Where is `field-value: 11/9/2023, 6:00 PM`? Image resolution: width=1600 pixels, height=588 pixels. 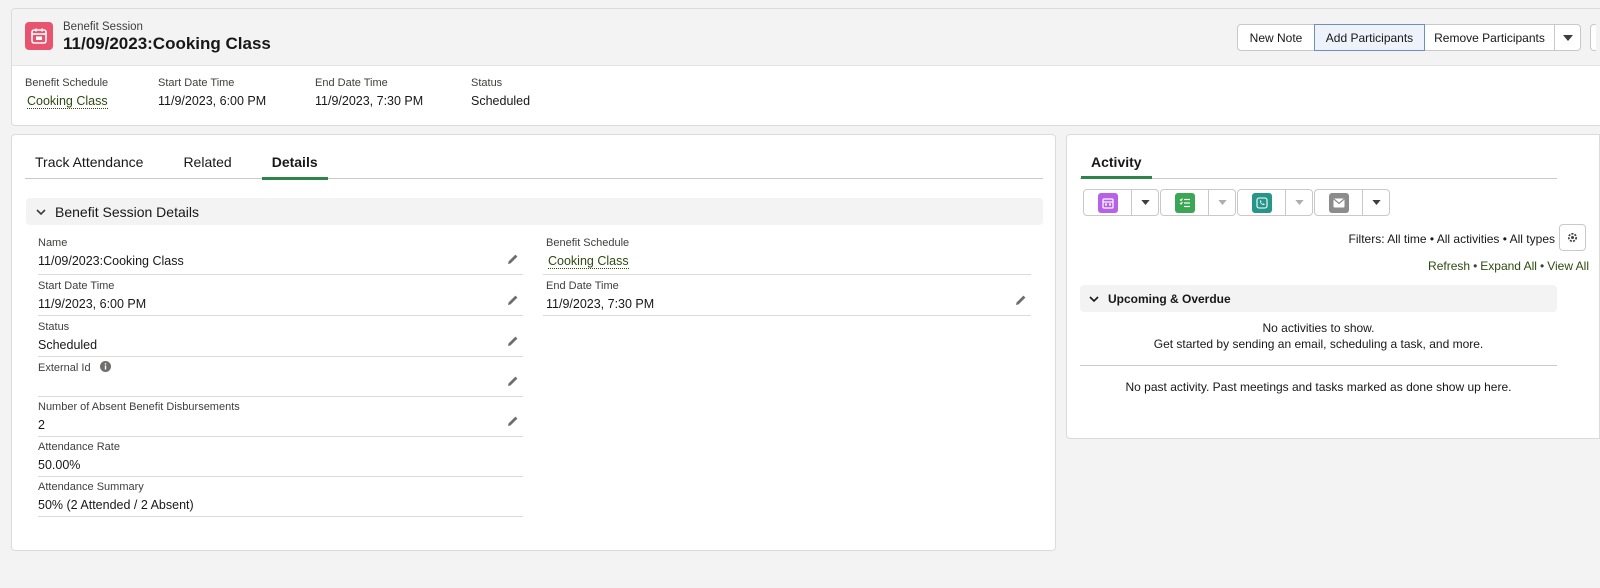
field-value: 11/9/2023, 6:00 PM is located at coordinates (92, 304).